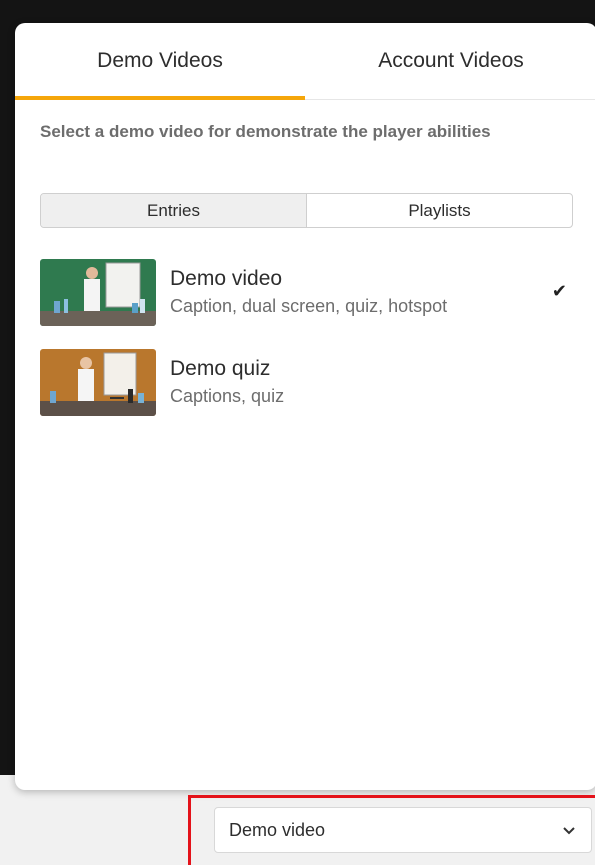  What do you see at coordinates (277, 829) in the screenshot?
I see `selected-video-value: Demo video` at bounding box center [277, 829].